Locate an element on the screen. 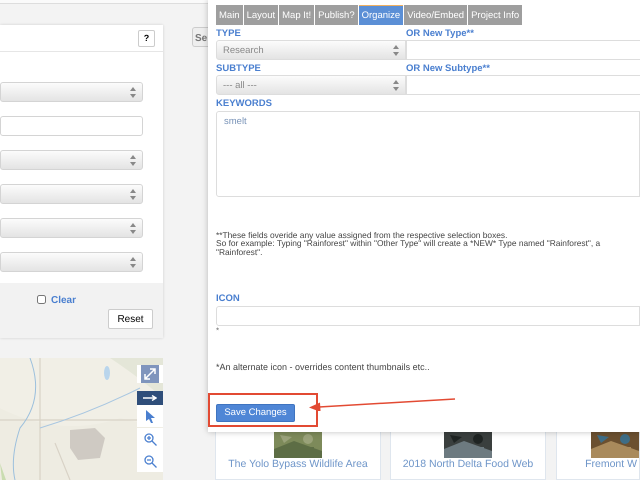 This screenshot has height=480, width=640. icon-field is located at coordinates (428, 316).